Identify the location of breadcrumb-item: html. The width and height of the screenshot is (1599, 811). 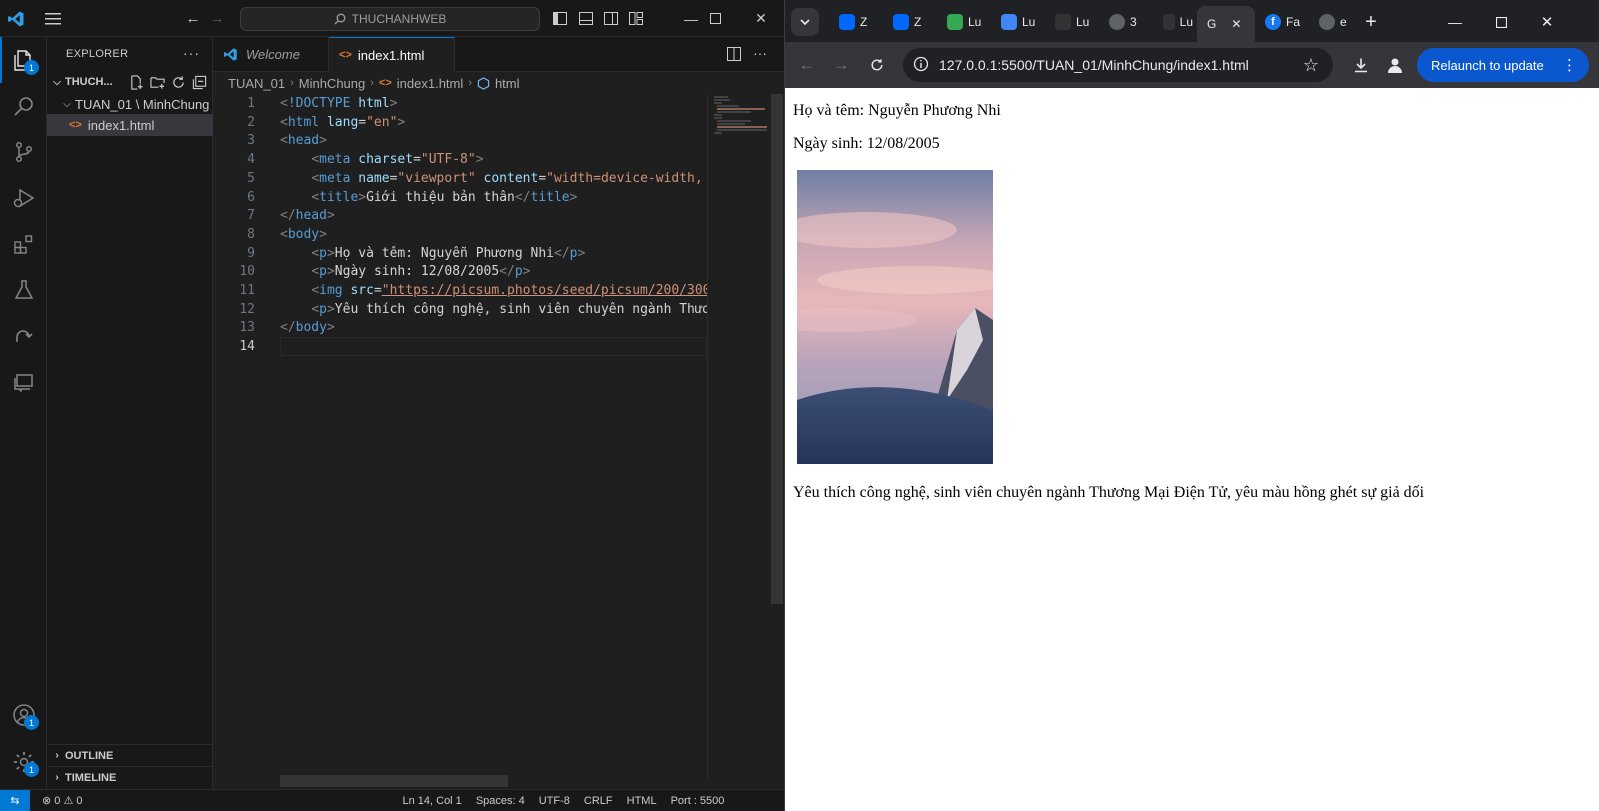
(507, 83).